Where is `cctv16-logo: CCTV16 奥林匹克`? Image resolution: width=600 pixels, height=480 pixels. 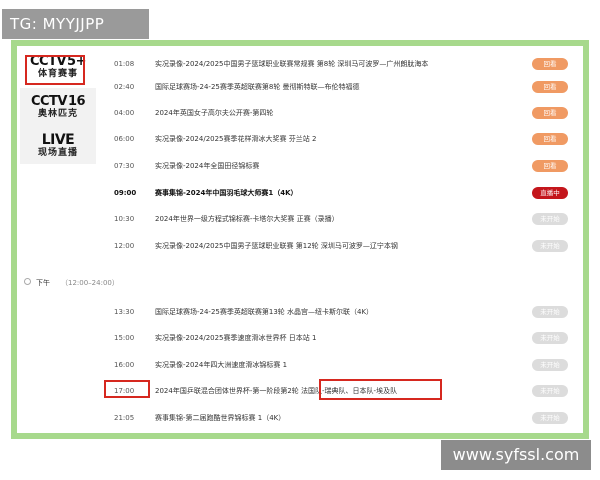
cctv16-logo: CCTV16 奥林匹克 is located at coordinates (58, 106).